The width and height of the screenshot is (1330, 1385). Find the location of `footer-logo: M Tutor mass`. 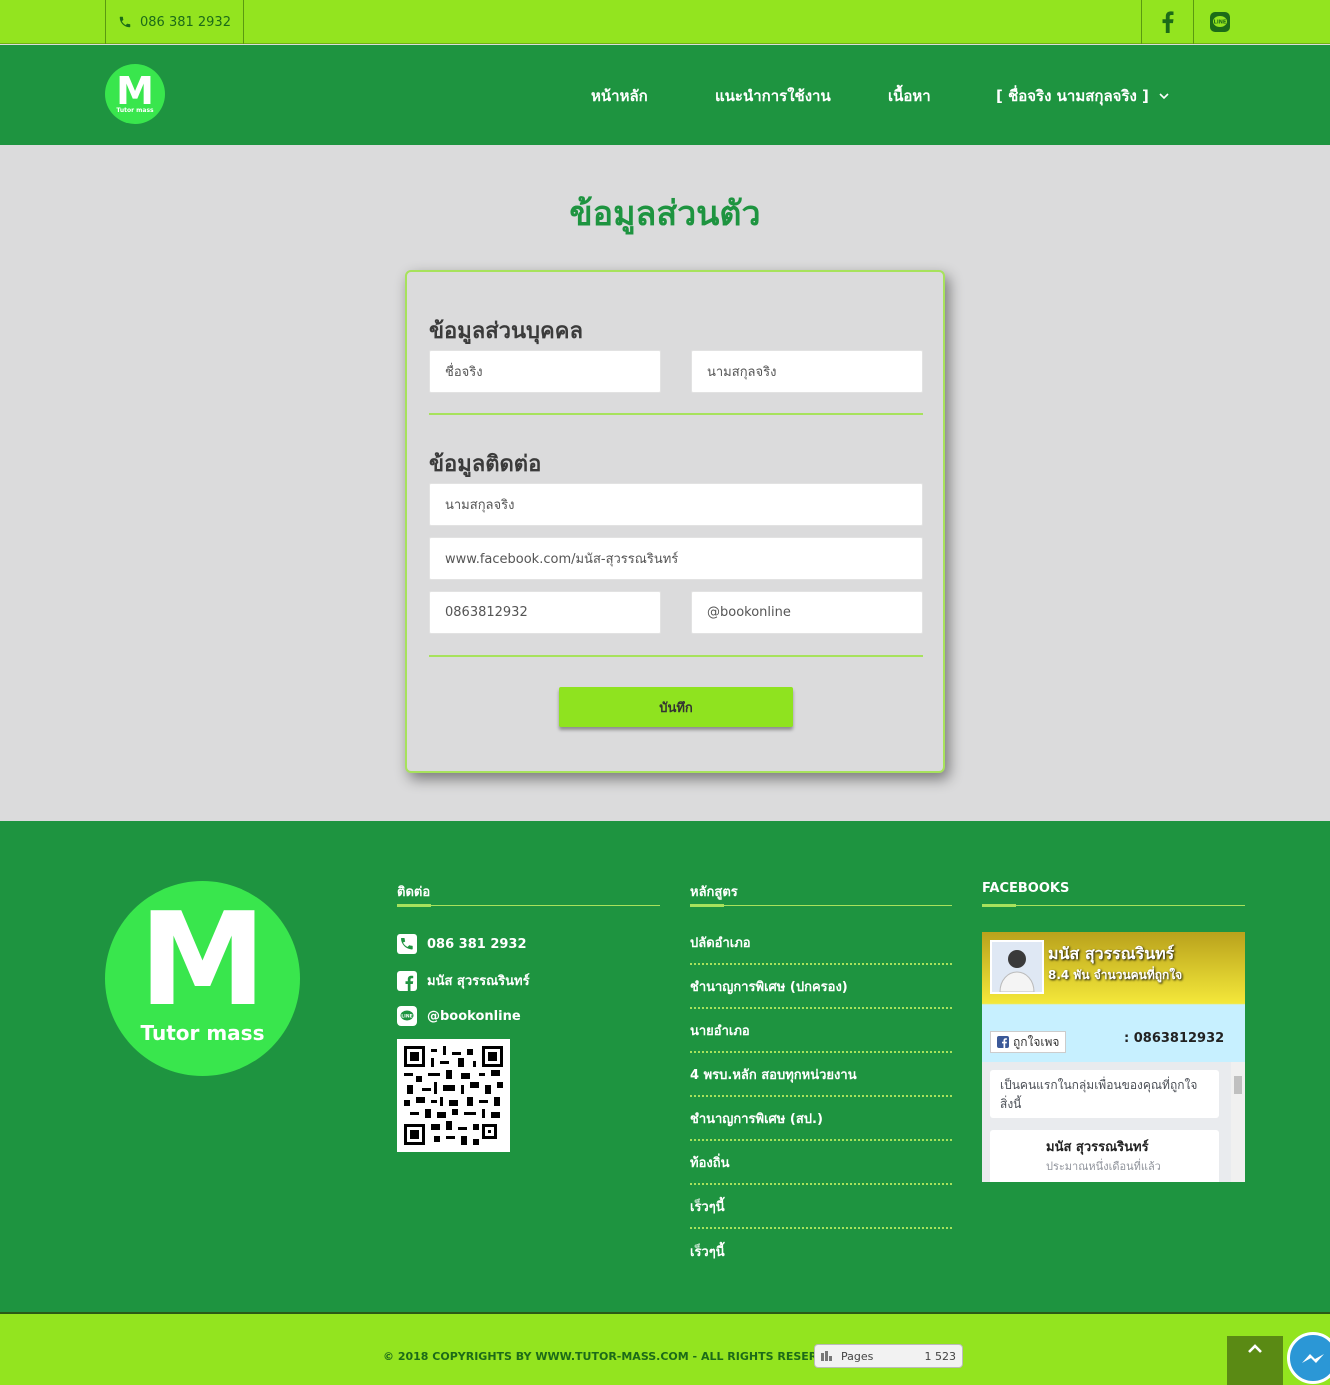

footer-logo: M Tutor mass is located at coordinates (202, 978).